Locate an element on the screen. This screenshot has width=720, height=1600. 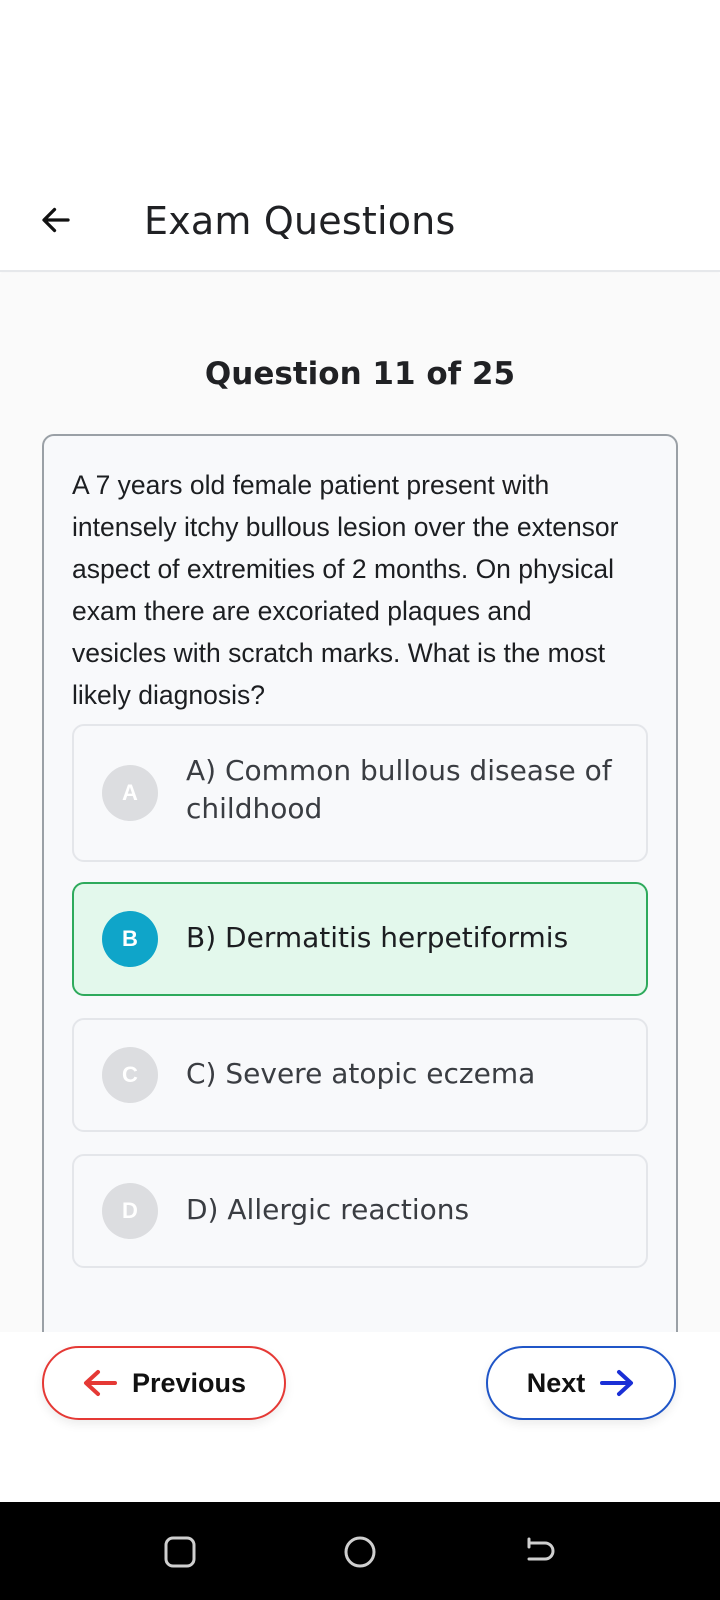
square-icon is located at coordinates (180, 1552).